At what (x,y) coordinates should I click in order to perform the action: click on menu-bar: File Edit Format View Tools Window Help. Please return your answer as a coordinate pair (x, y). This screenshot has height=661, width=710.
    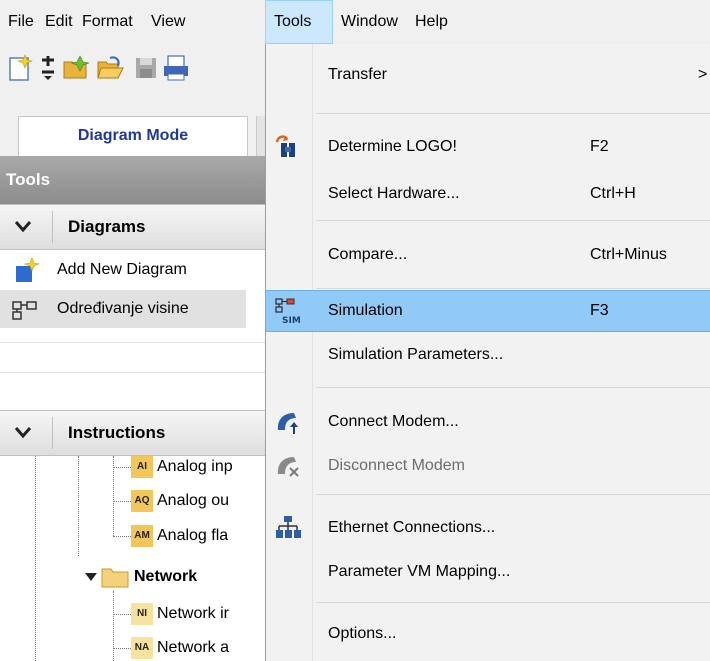
    Looking at the image, I should click on (355, 22).